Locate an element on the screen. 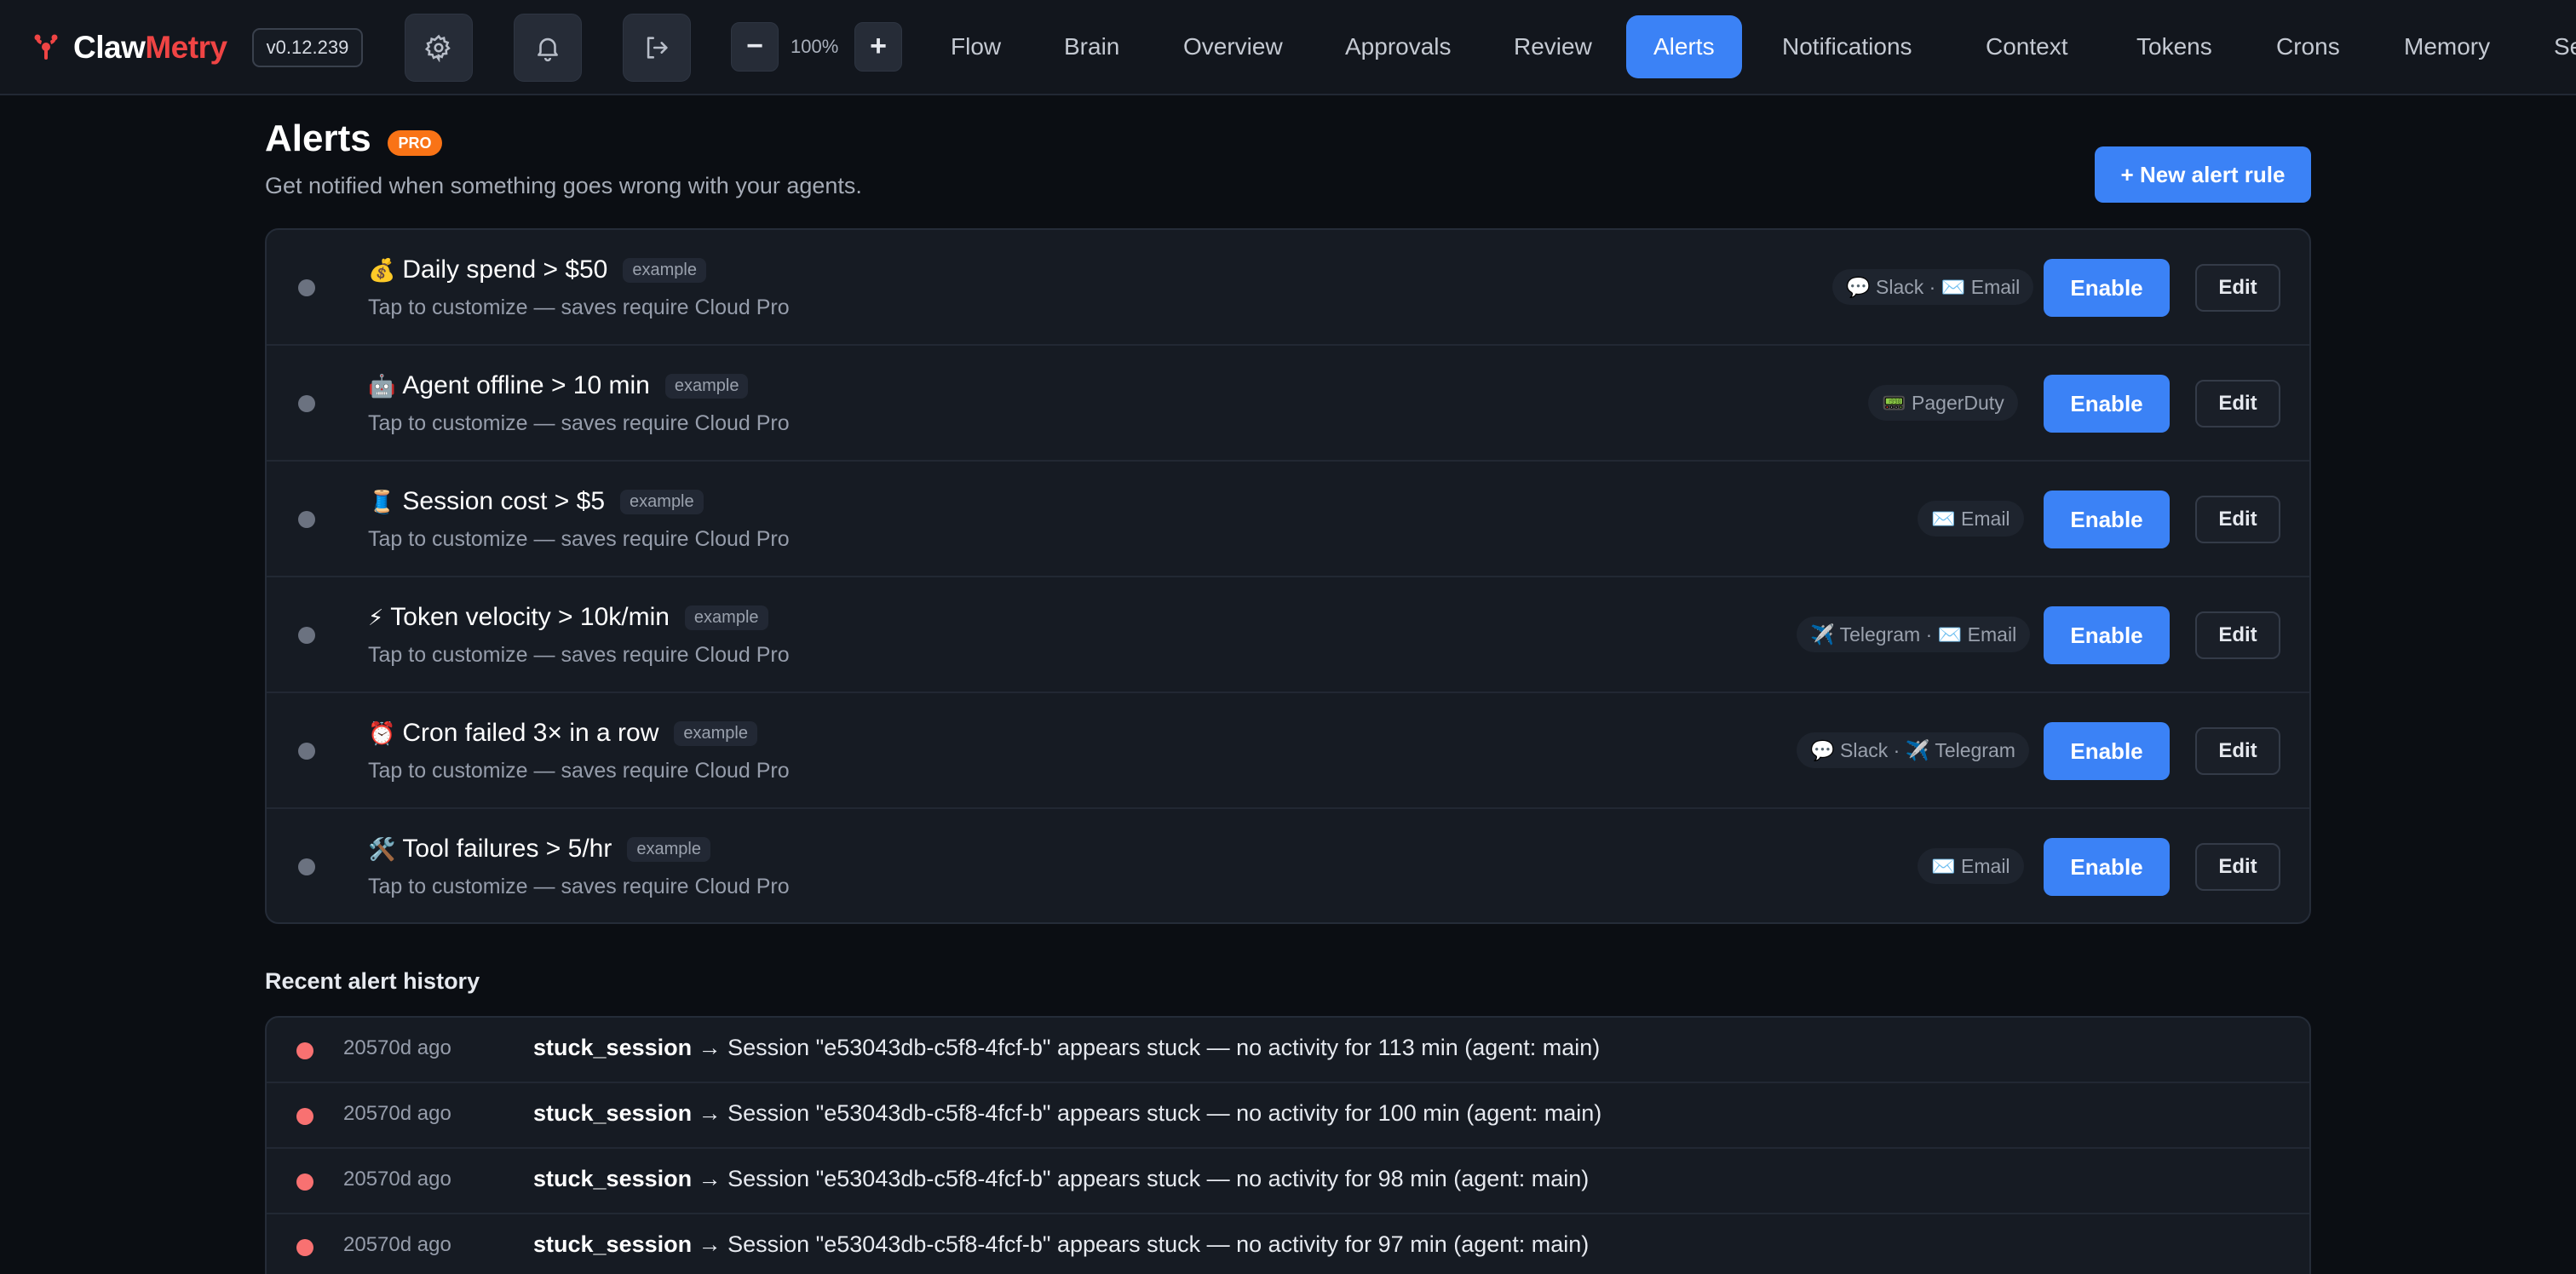 The image size is (2576, 1274). tab-brain: Brain is located at coordinates (1092, 46).